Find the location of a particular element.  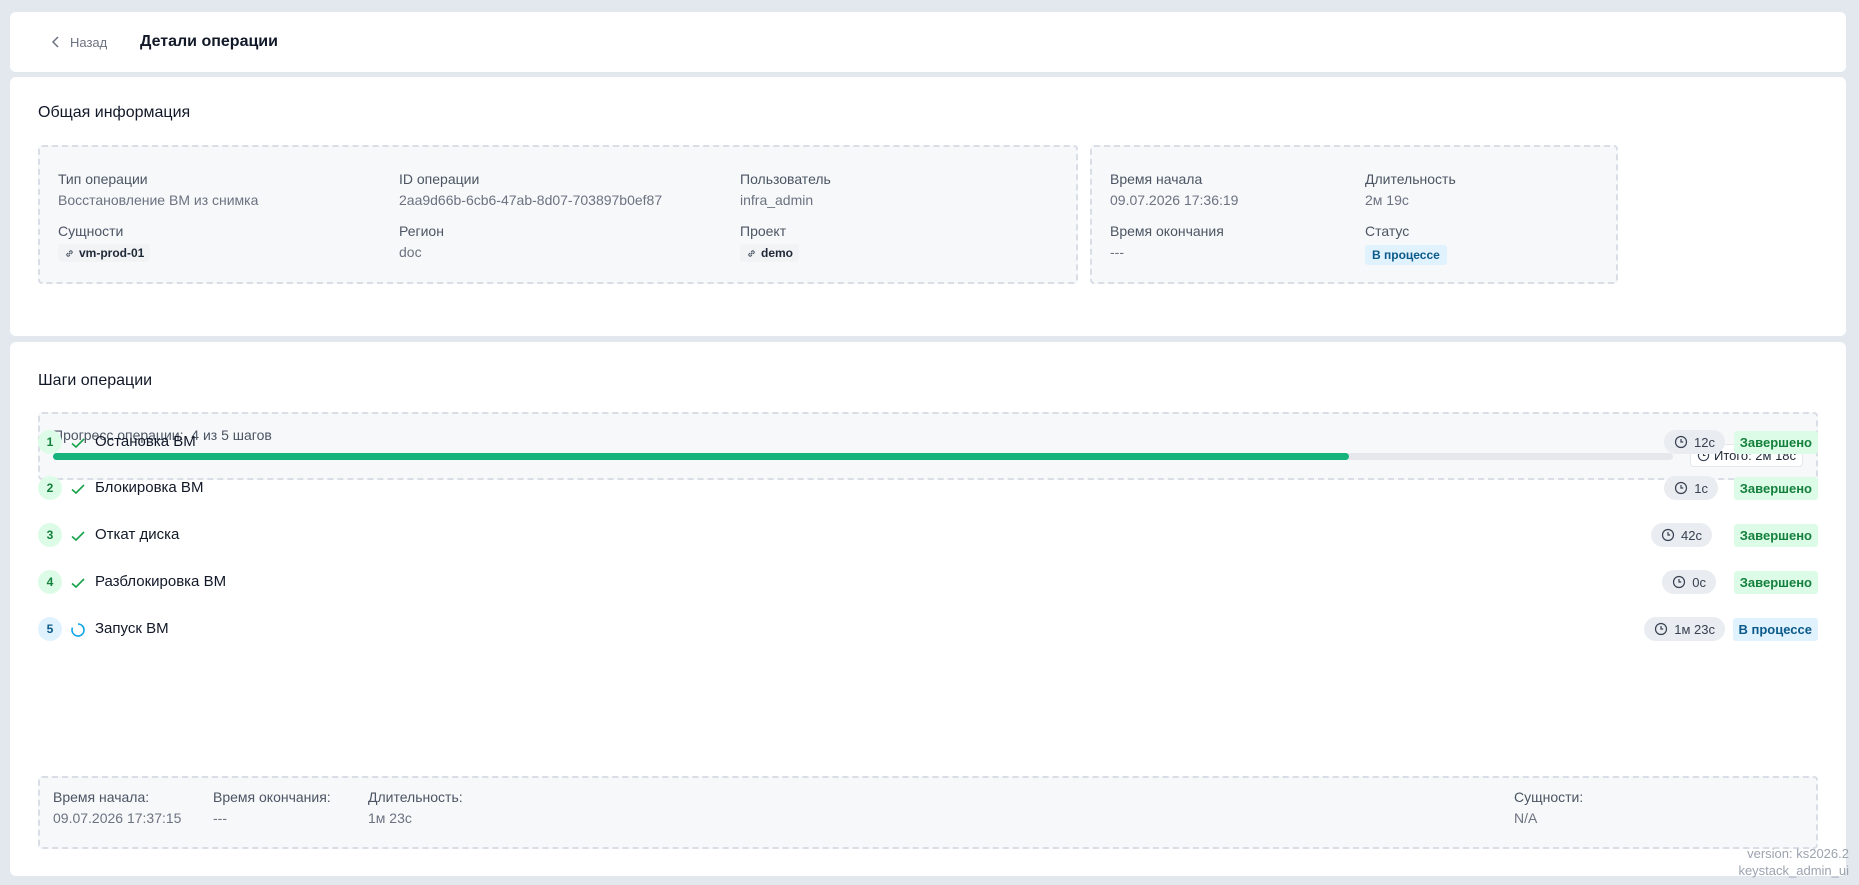

status-badge: В процессе is located at coordinates (1406, 255).